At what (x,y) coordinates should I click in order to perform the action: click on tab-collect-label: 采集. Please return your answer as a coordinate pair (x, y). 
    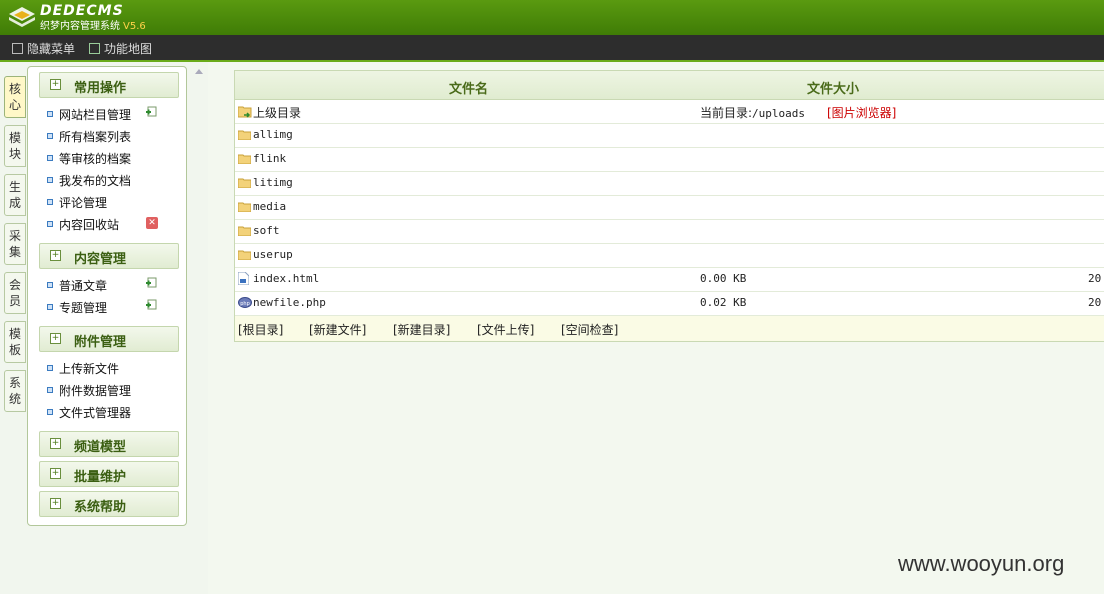
    Looking at the image, I should click on (15, 244).